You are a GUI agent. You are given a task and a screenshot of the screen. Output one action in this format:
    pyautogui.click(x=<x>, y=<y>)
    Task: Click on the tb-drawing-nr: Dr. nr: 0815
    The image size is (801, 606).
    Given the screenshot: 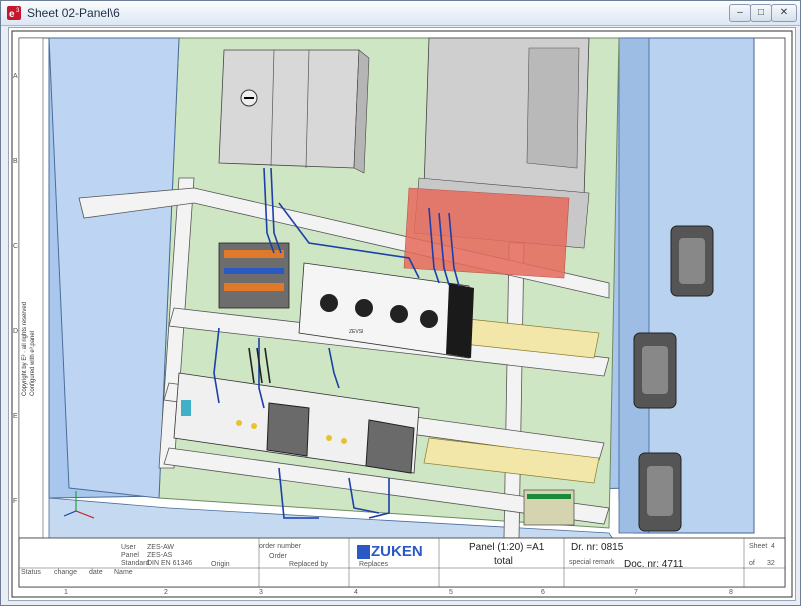 What is the action you would take?
    pyautogui.click(x=597, y=547)
    